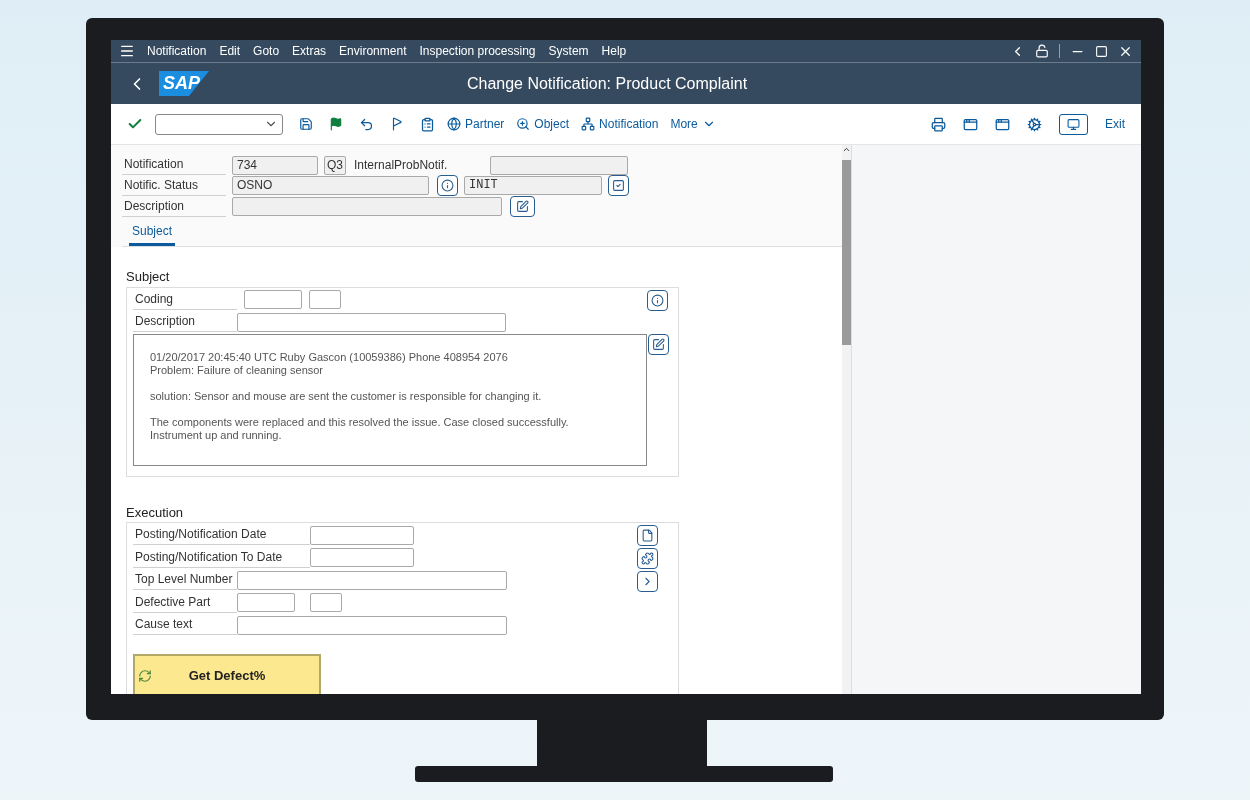  Describe the element at coordinates (335, 165) in the screenshot. I see `type-field: Q3` at that location.